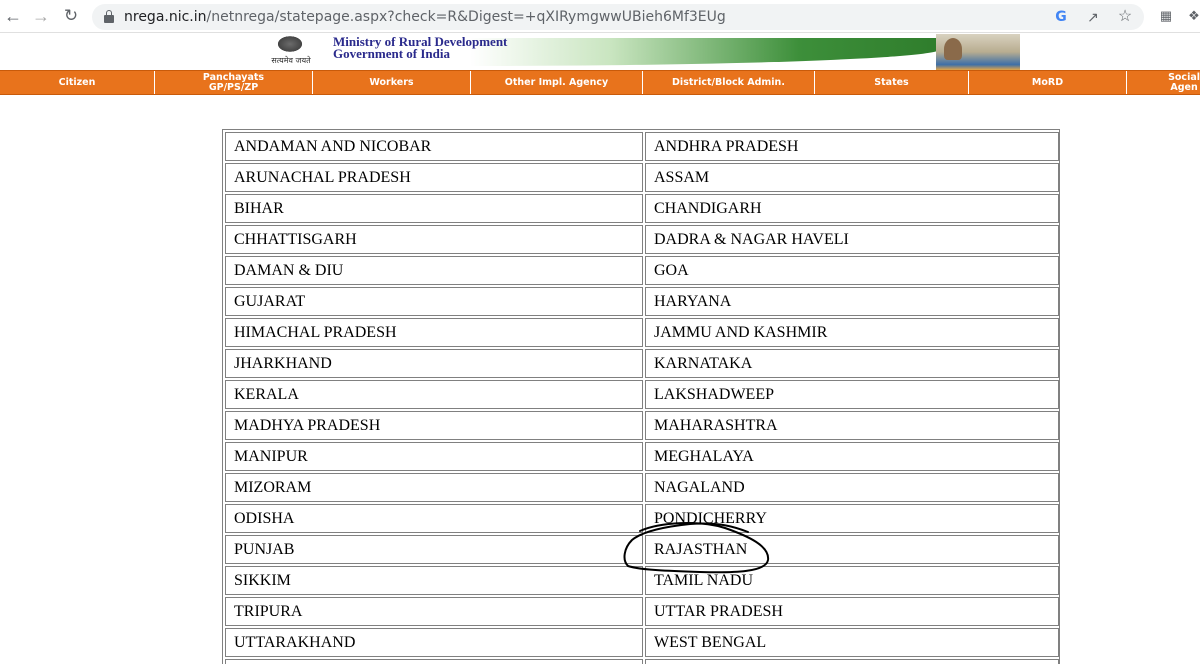  Describe the element at coordinates (852, 332) in the screenshot. I see `state-link-jammu-and-kashmir: JAMMU AND KASHMIR` at that location.